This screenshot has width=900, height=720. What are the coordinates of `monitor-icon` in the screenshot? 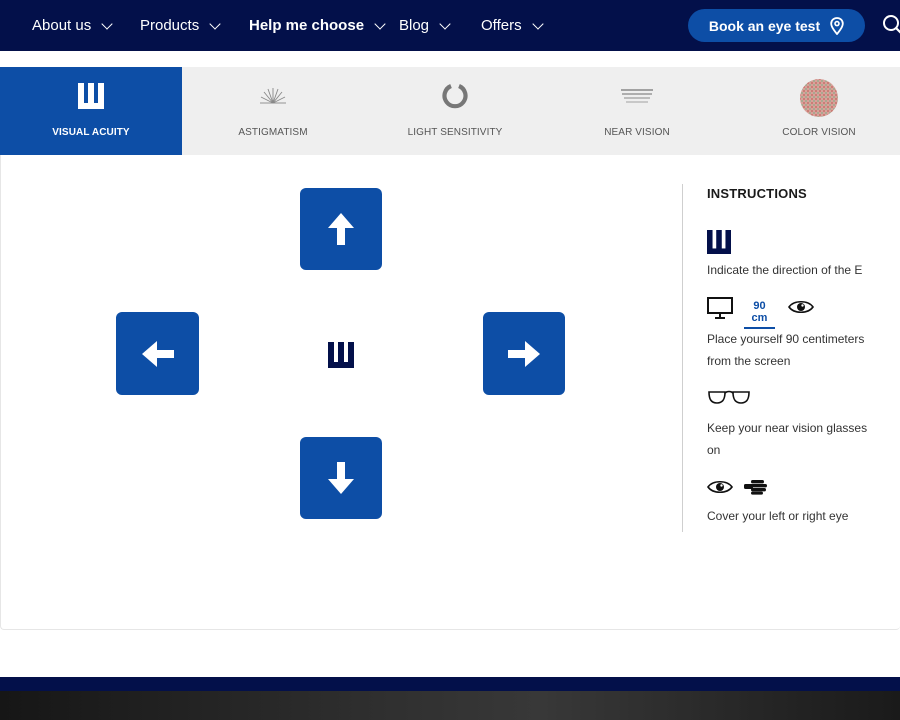 It's located at (720, 308).